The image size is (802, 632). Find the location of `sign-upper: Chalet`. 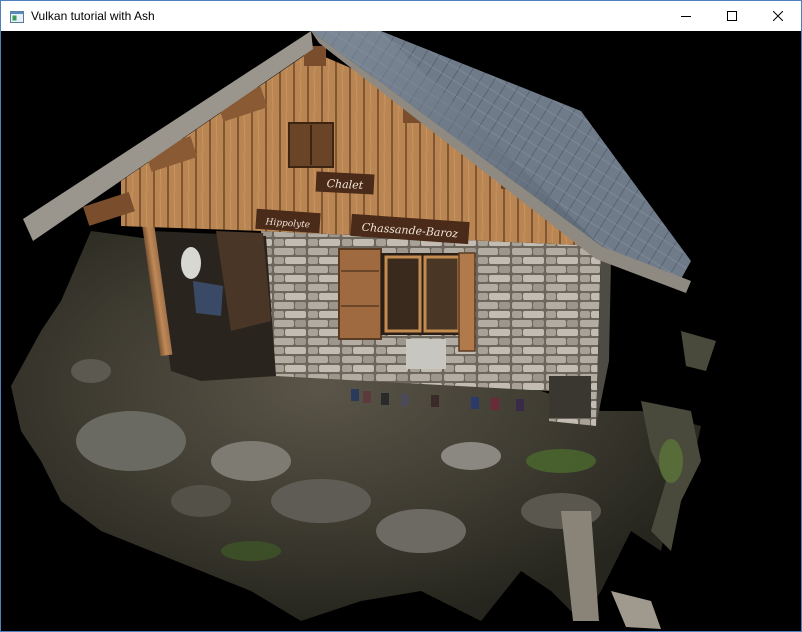

sign-upper: Chalet is located at coordinates (345, 183).